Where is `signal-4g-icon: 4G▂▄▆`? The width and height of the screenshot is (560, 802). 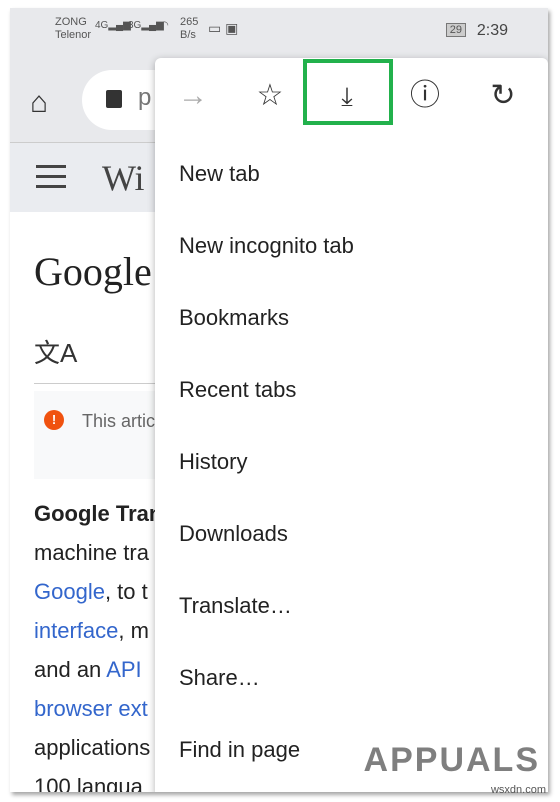 signal-4g-icon: 4G▂▄▆ is located at coordinates (113, 25).